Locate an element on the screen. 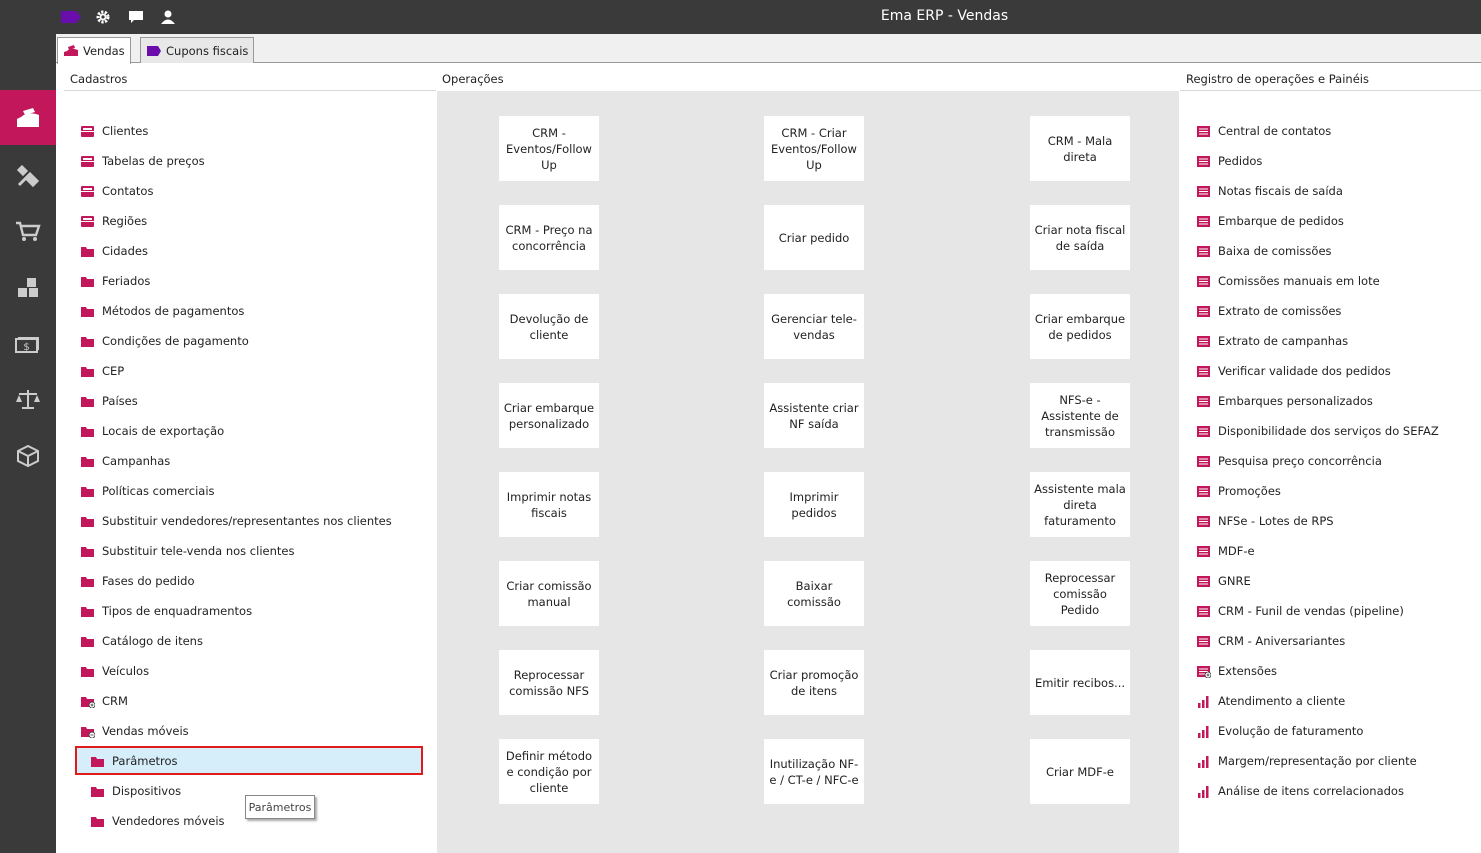 This screenshot has width=1481, height=853. operation-button: Assistente mala direta faturamento is located at coordinates (1080, 504).